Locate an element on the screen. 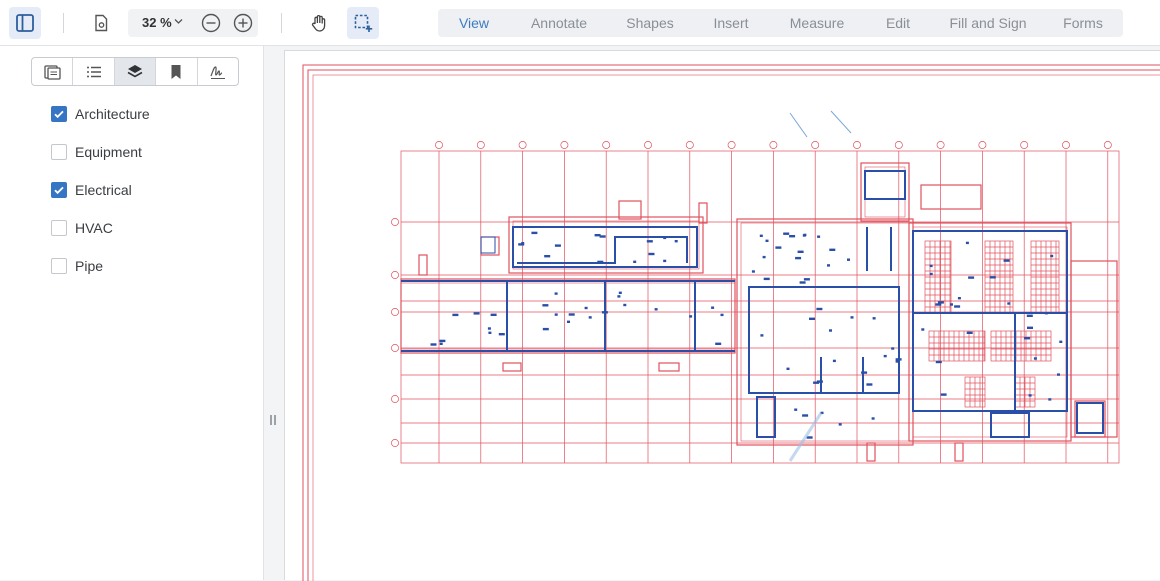 Image resolution: width=1160 pixels, height=581 pixels. outline-icon is located at coordinates (93, 71).